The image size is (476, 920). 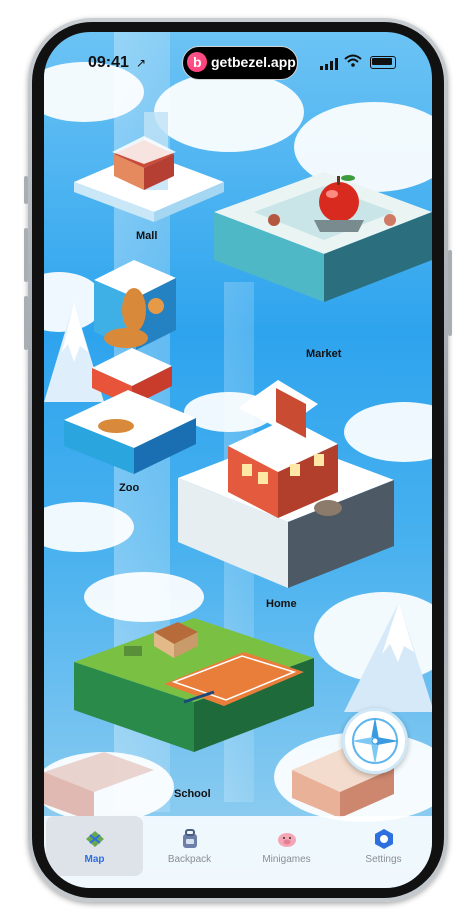 I want to click on compass-button, so click(x=375, y=741).